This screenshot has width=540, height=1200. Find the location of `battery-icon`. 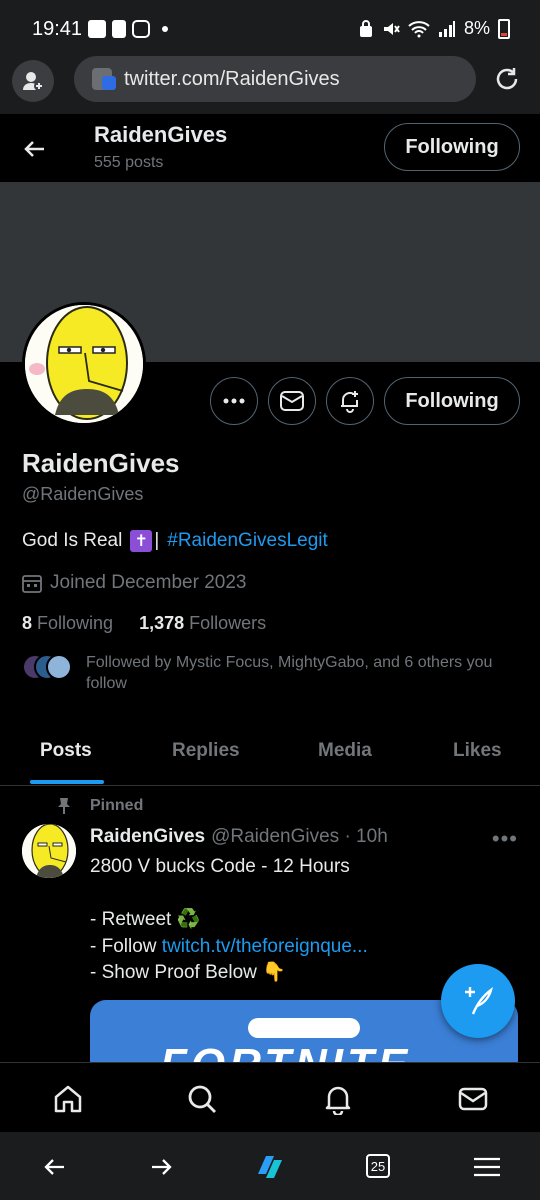

battery-icon is located at coordinates (504, 28).